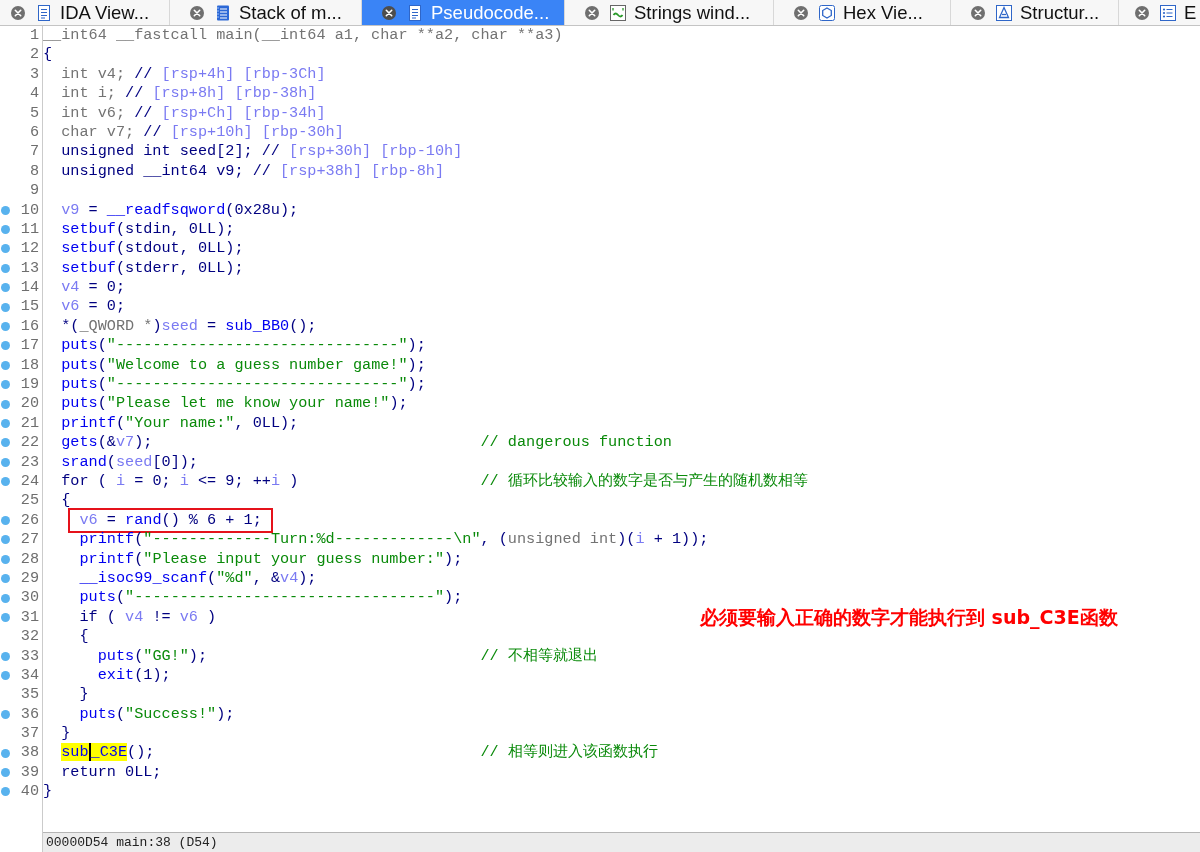  I want to click on wave-box-icon, so click(618, 12).